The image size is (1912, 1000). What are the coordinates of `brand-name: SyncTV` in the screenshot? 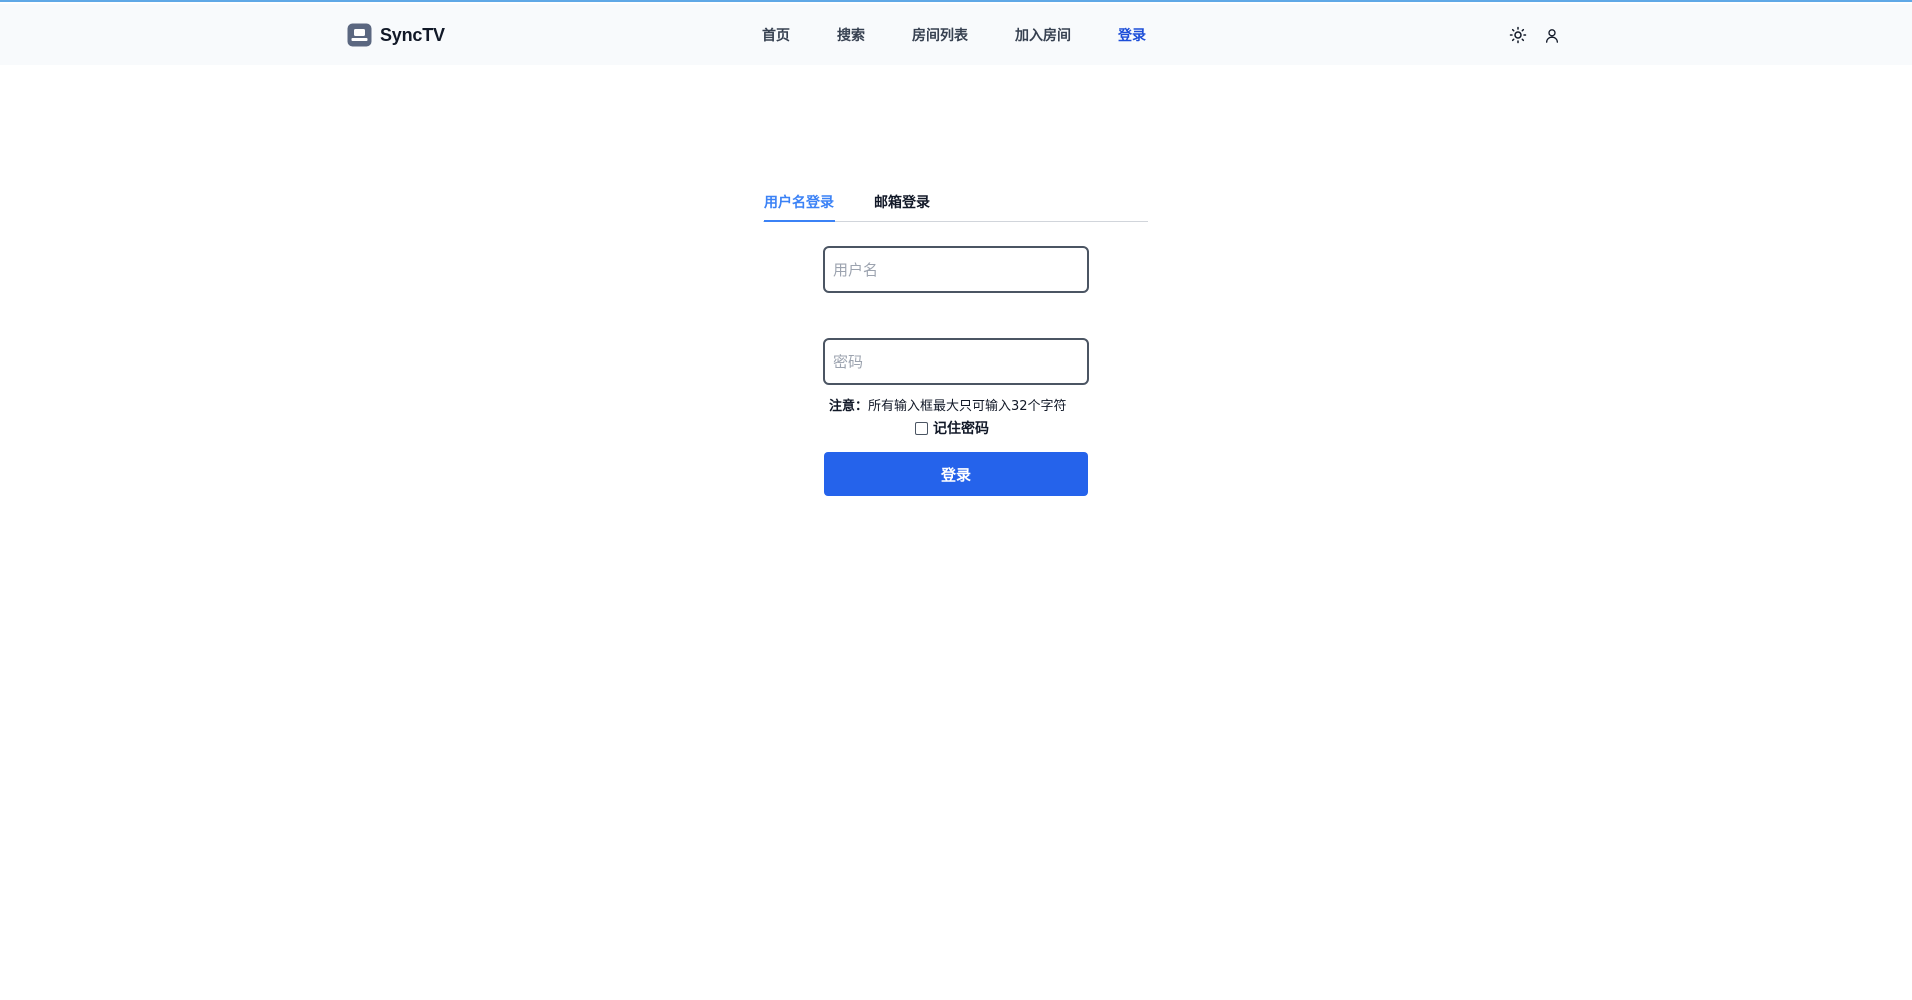 It's located at (412, 34).